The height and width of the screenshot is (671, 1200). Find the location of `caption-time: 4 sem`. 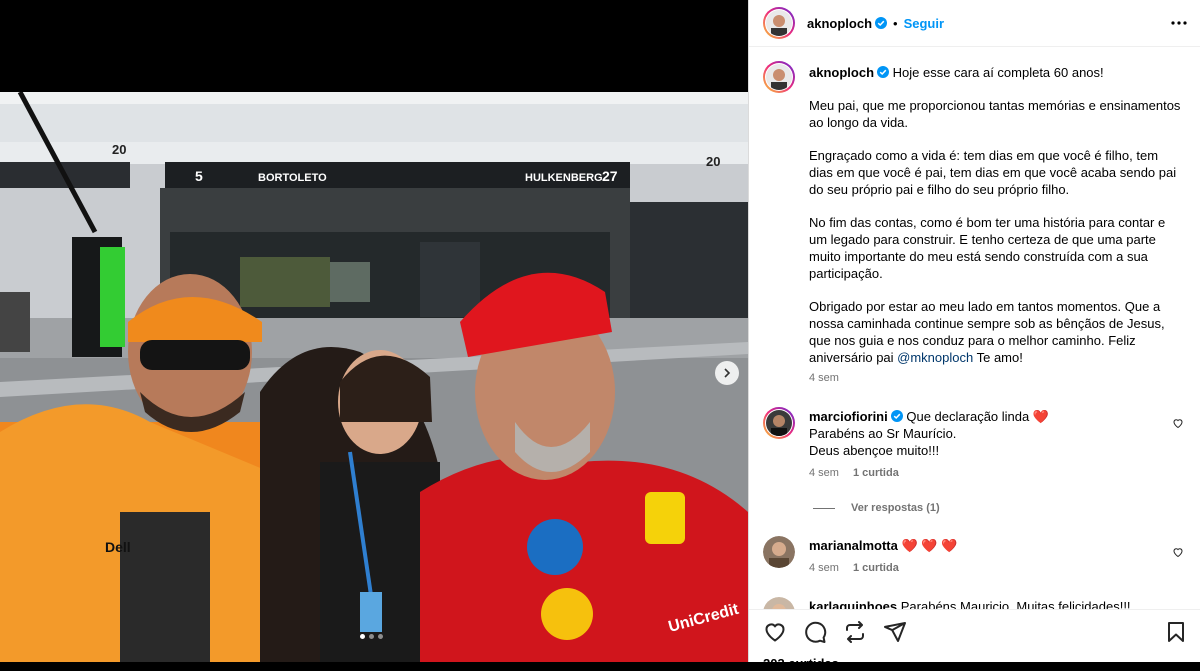

caption-time: 4 sem is located at coordinates (824, 378).